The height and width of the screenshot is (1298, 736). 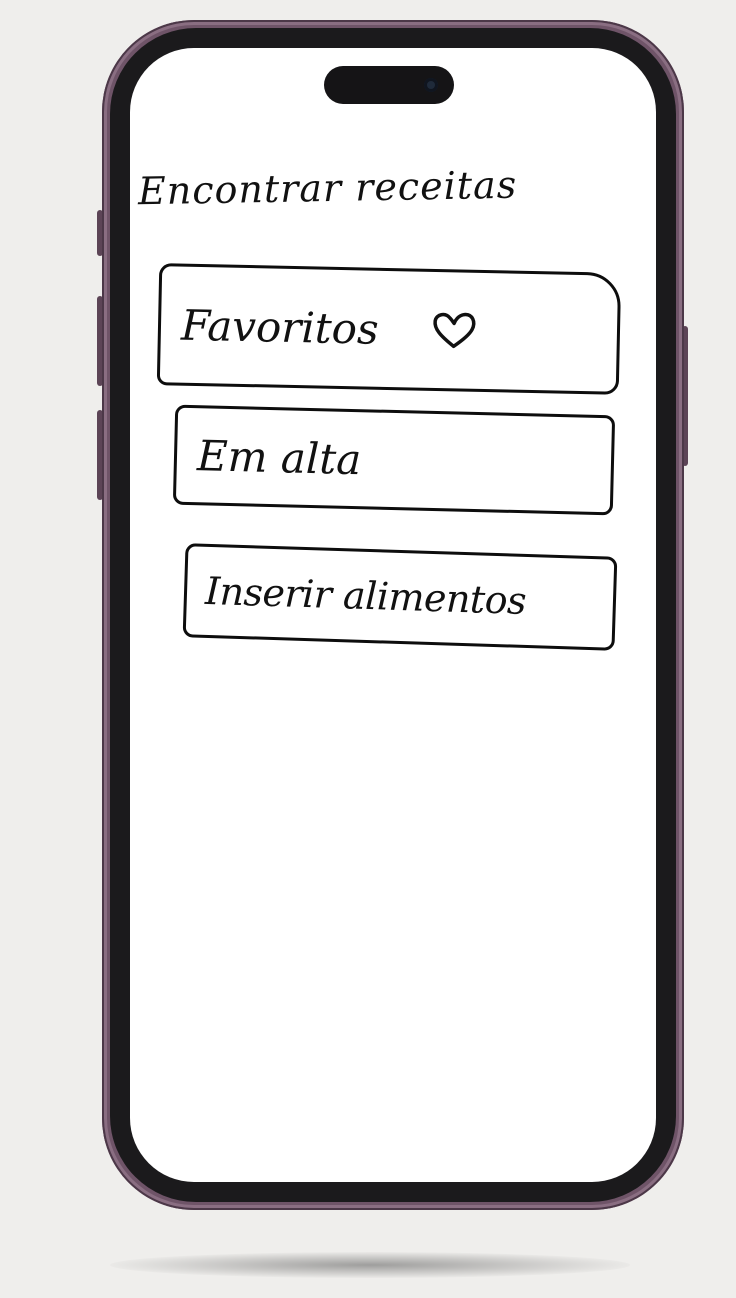 I want to click on phone-shadow, so click(x=370, y=1265).